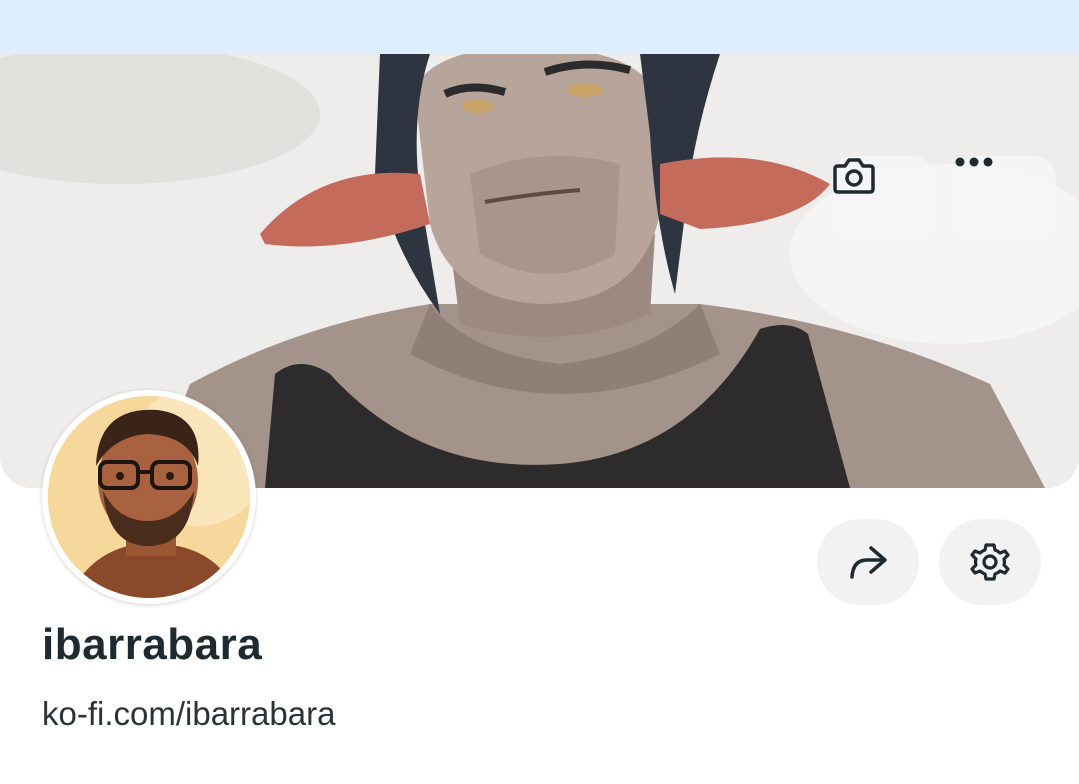 The height and width of the screenshot is (784, 1079). I want to click on profile-name: ibarrabara, so click(152, 644).